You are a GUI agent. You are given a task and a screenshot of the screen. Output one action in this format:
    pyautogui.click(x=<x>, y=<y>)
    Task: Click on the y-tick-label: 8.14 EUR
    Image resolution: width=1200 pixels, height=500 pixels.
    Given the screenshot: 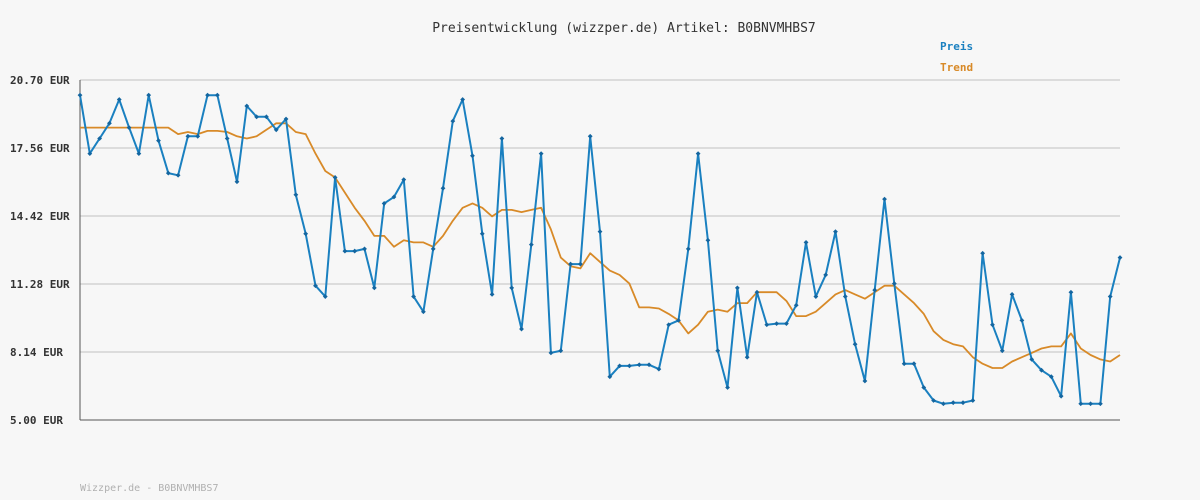 What is the action you would take?
    pyautogui.click(x=36, y=352)
    